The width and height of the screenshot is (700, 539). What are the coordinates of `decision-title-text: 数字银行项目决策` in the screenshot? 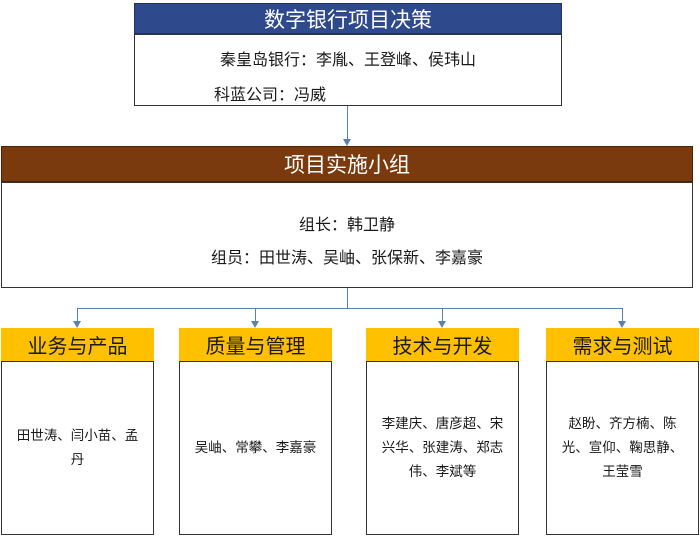 It's located at (348, 19).